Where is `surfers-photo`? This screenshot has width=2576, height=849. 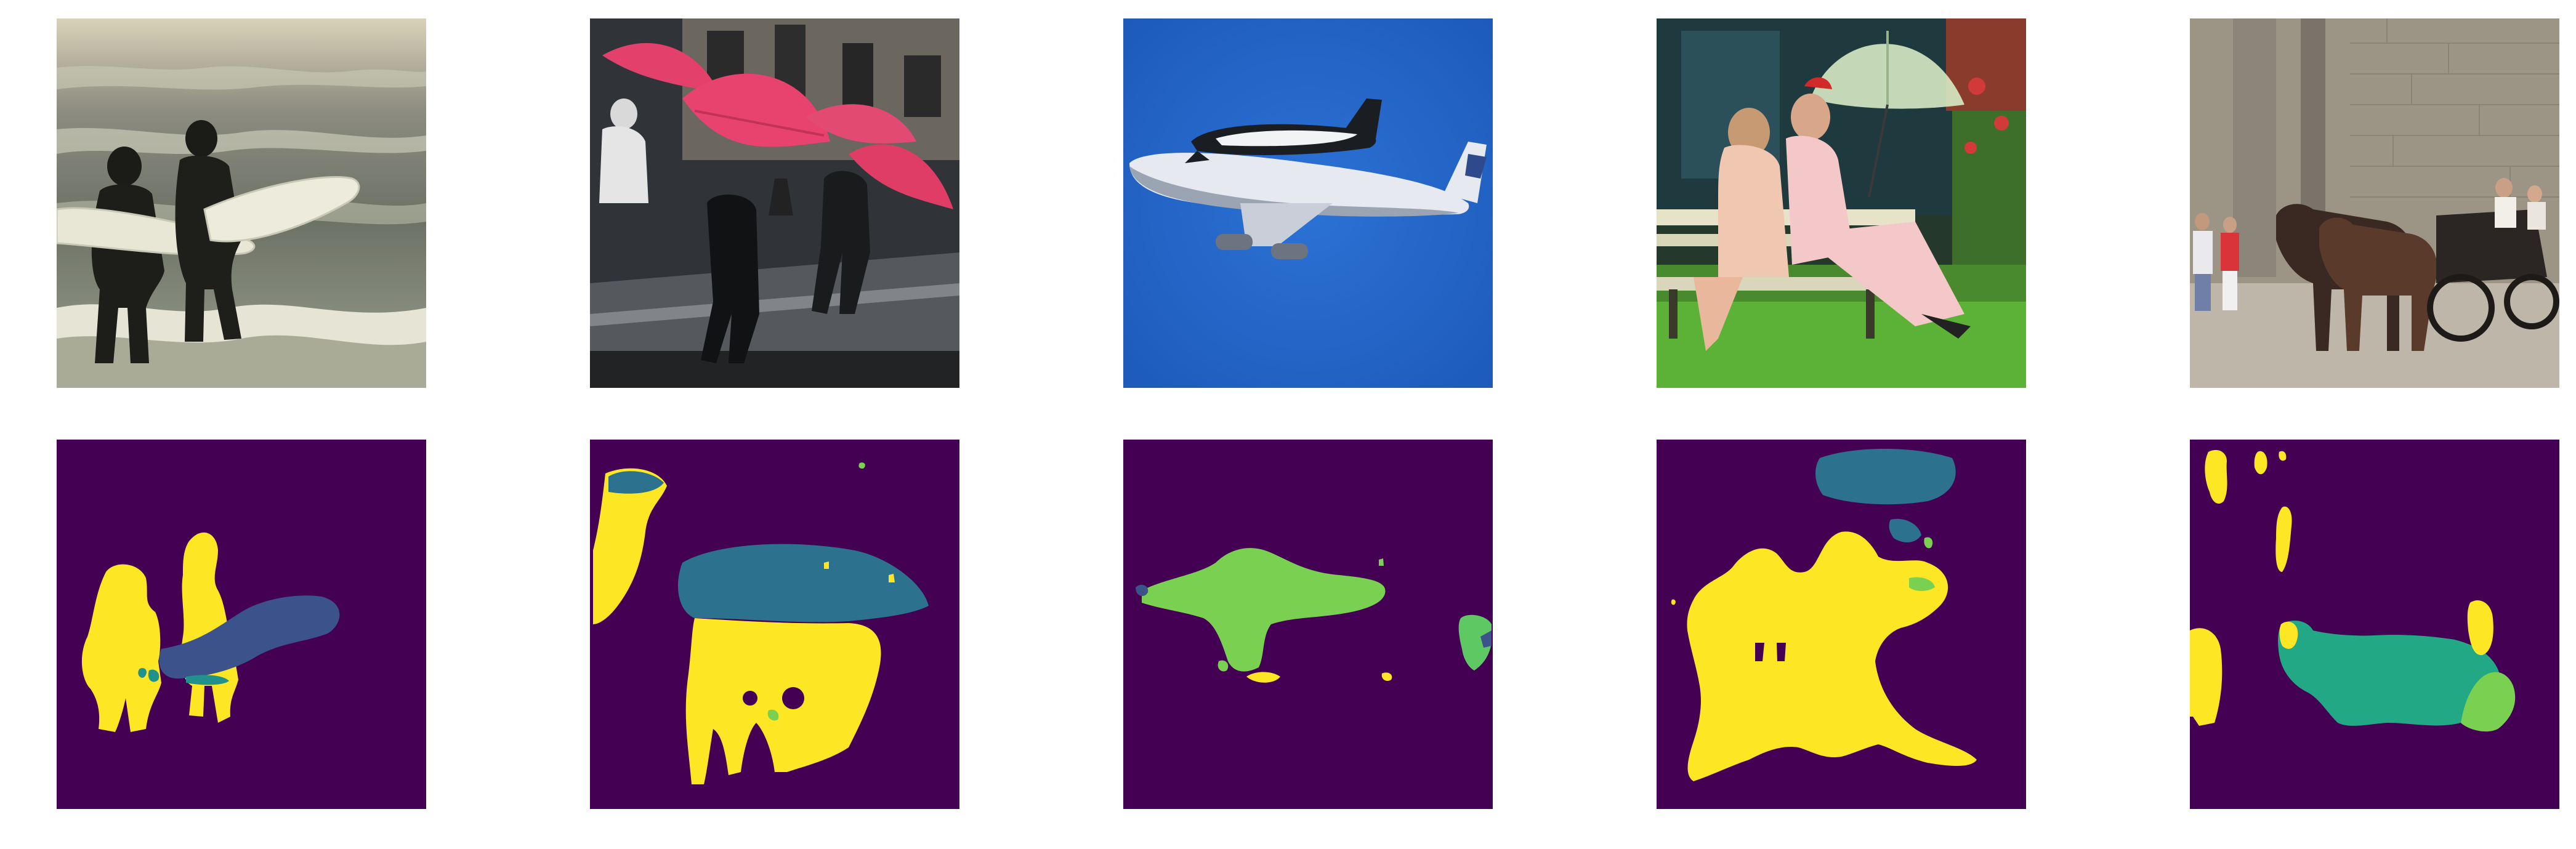 surfers-photo is located at coordinates (241, 203).